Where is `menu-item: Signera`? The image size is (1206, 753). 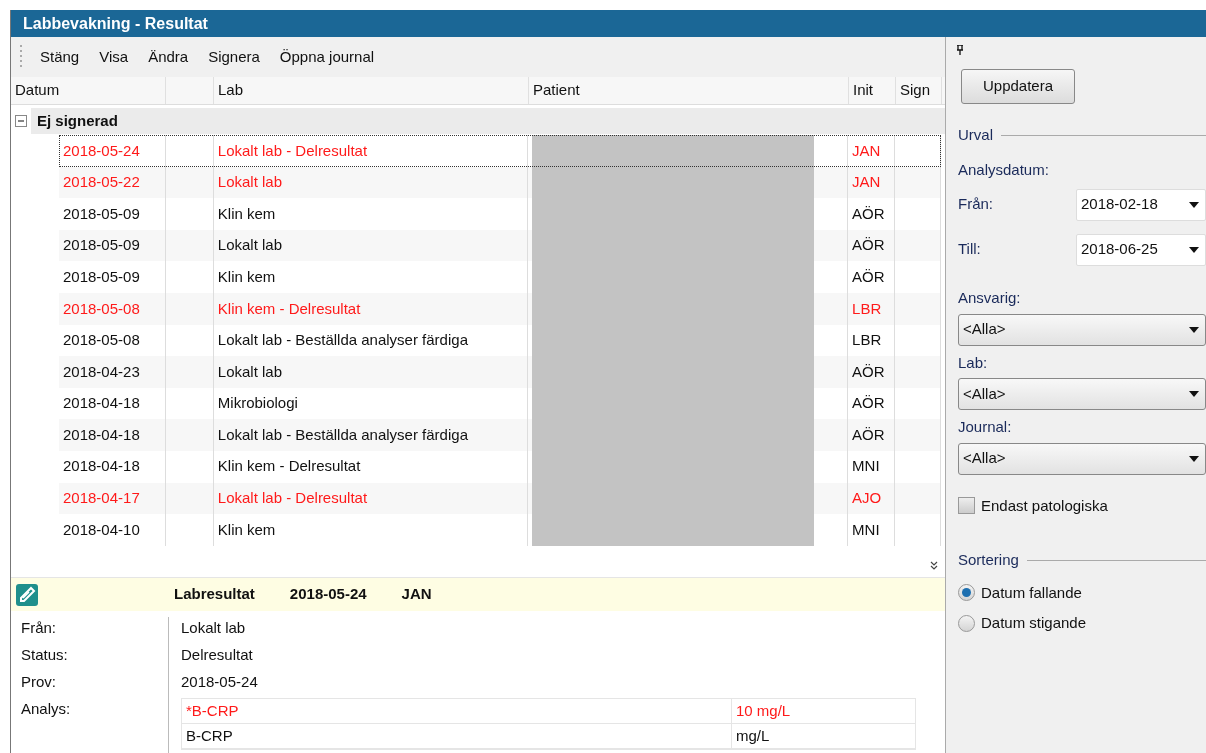
menu-item: Signera is located at coordinates (234, 57).